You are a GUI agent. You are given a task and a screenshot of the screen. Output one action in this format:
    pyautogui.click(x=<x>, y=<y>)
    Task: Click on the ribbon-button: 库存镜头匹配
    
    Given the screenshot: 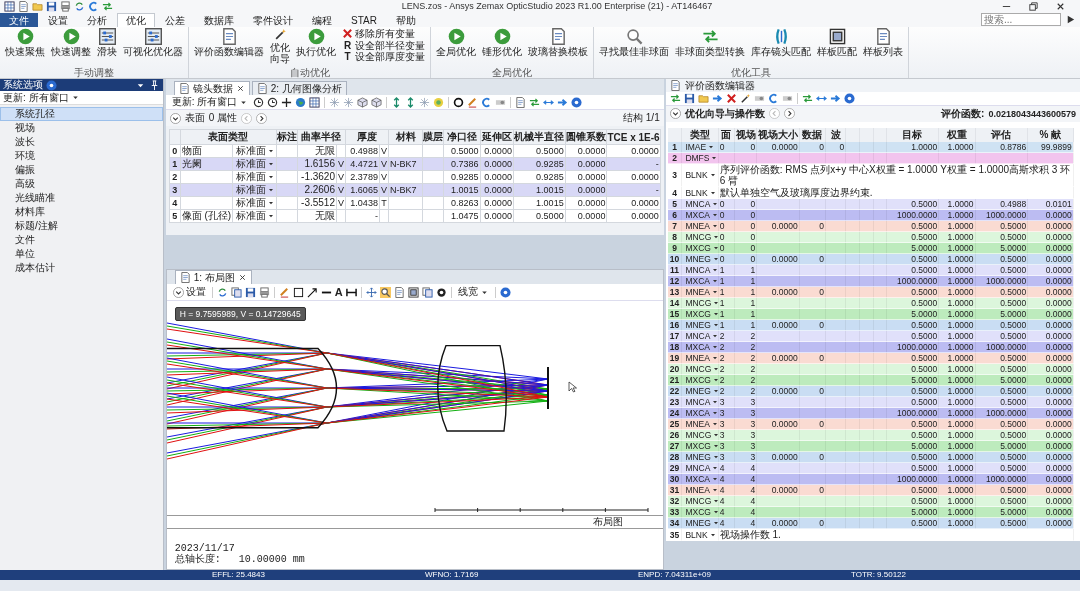 What is the action you would take?
    pyautogui.click(x=781, y=42)
    